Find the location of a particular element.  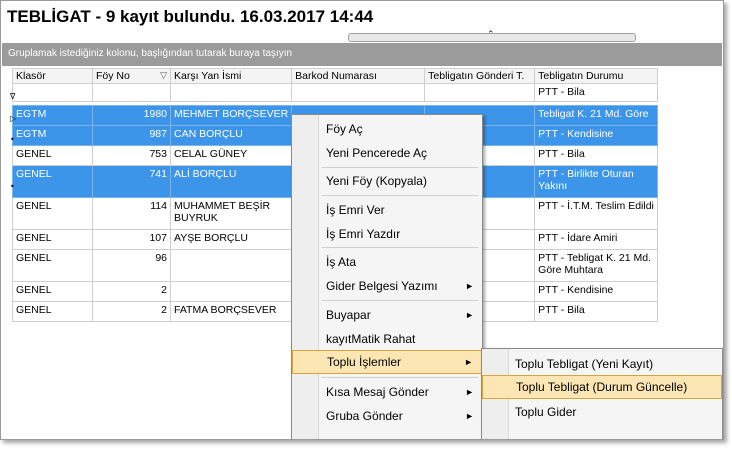

cell-durum: PTT - İ.T.M. Teslim Edildi is located at coordinates (596, 213).